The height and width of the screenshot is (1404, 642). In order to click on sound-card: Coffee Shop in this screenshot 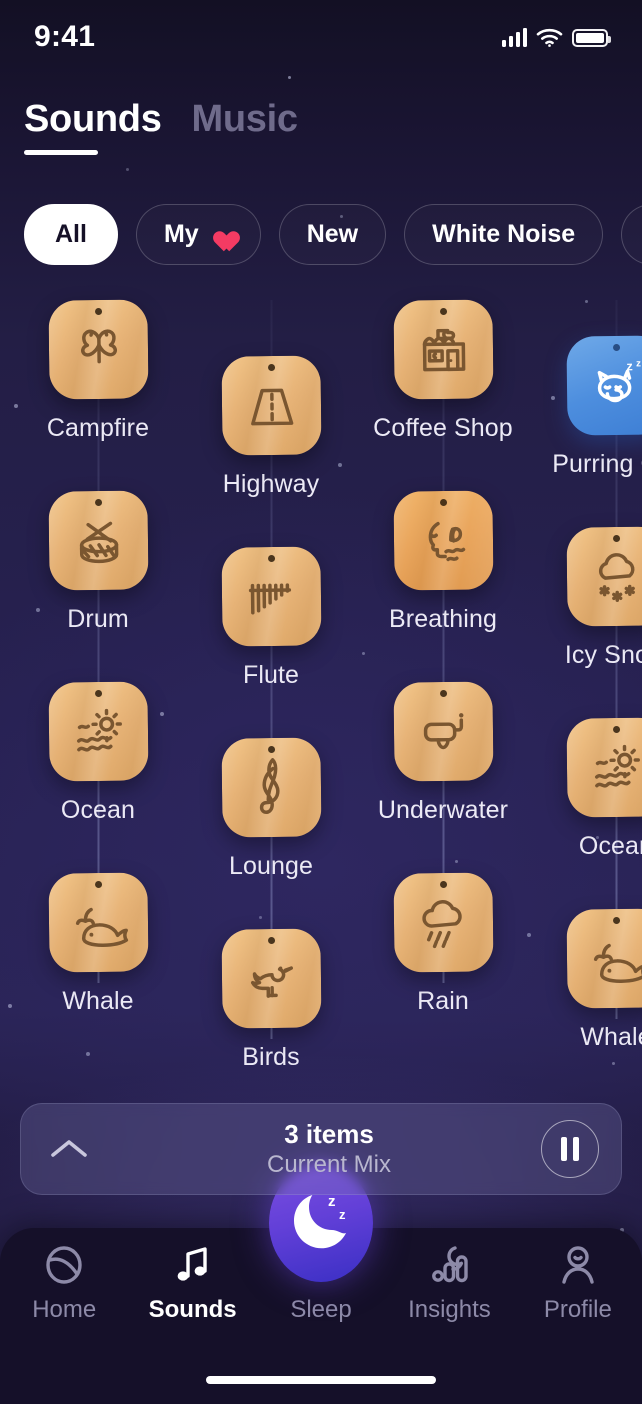, I will do `click(443, 371)`.